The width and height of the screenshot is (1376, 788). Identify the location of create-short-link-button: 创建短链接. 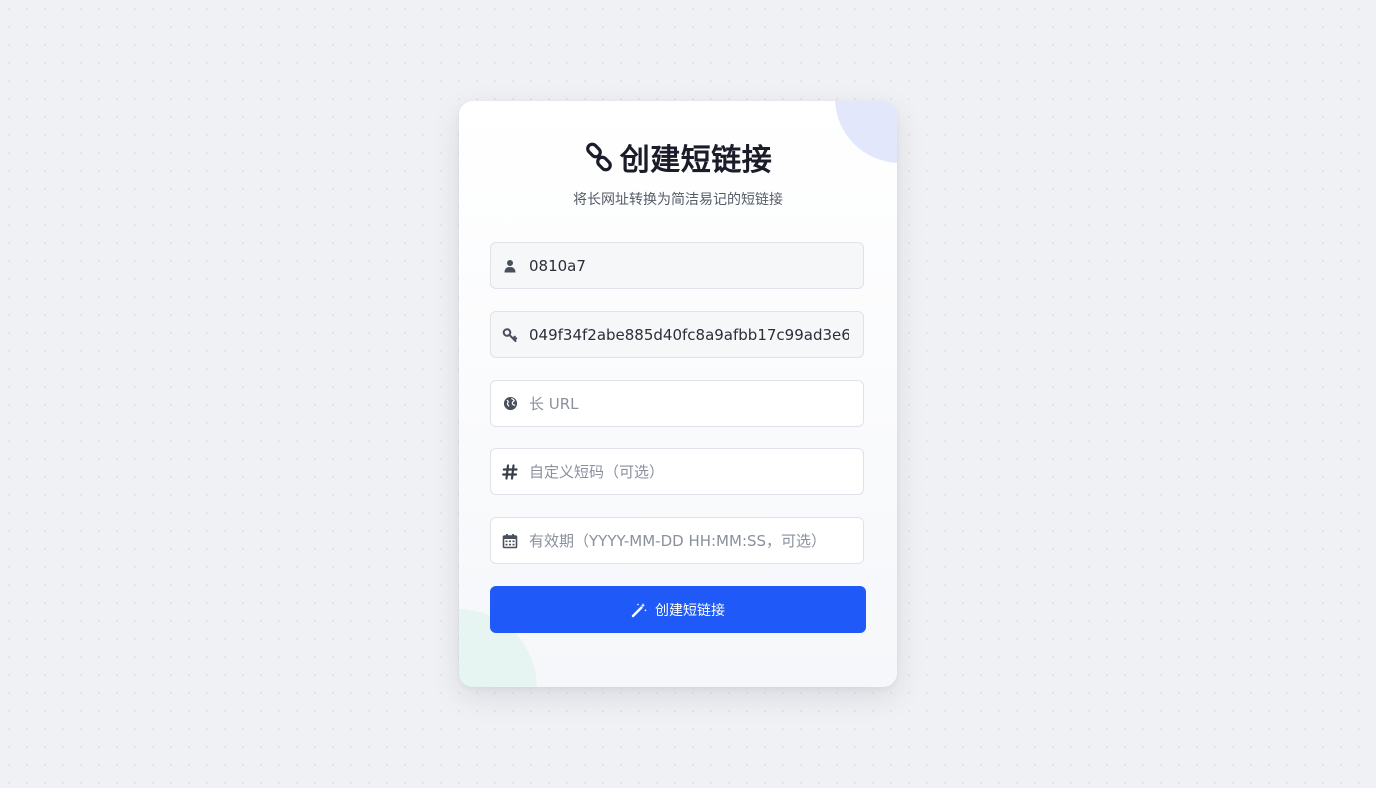
(678, 609).